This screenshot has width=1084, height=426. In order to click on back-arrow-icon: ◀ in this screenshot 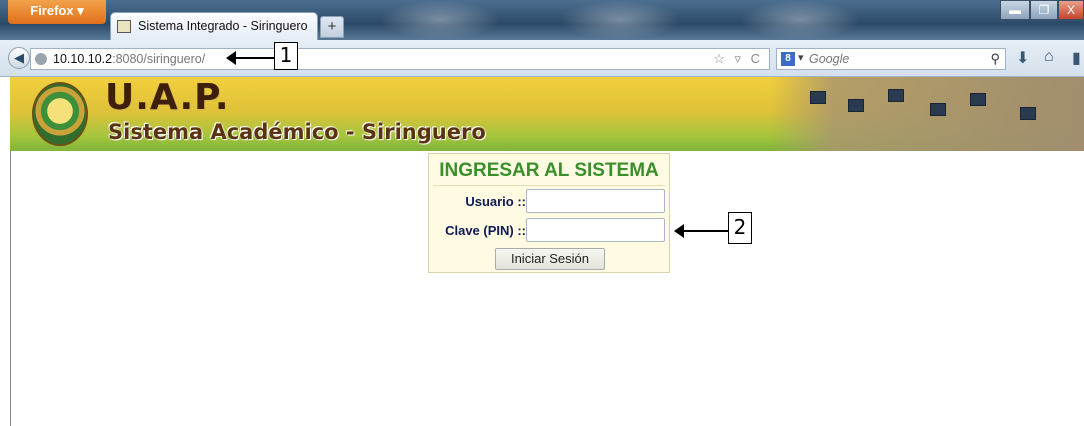, I will do `click(19, 57)`.